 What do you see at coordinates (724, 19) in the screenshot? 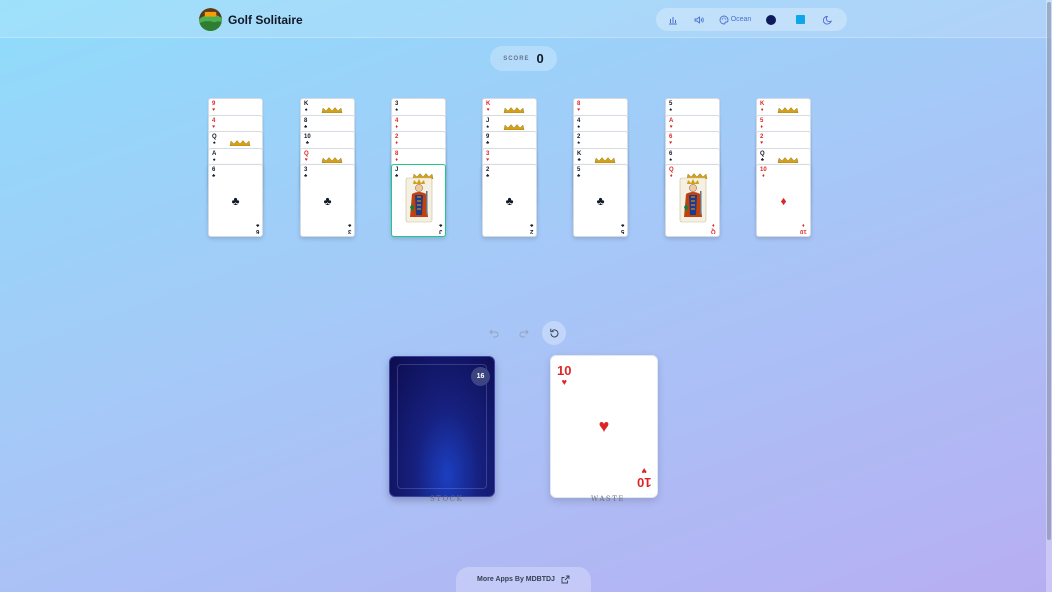
I see `palette-icon` at bounding box center [724, 19].